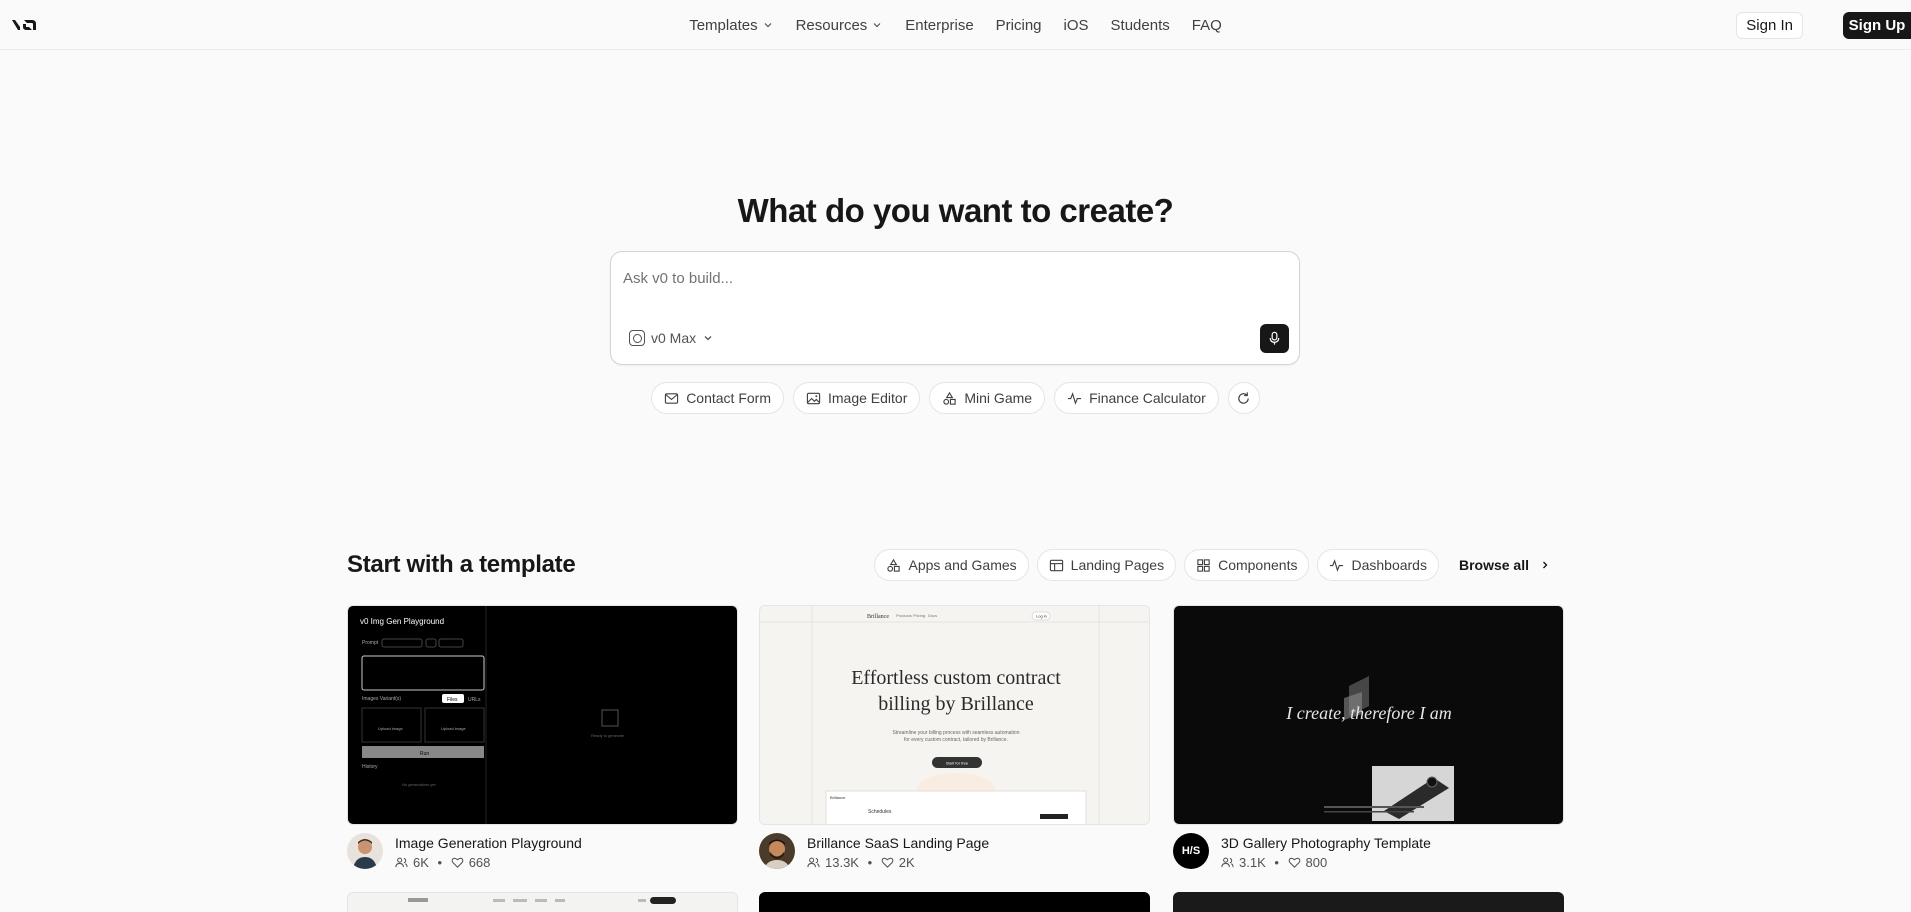  I want to click on nav-ios-label: iOS, so click(1076, 25).